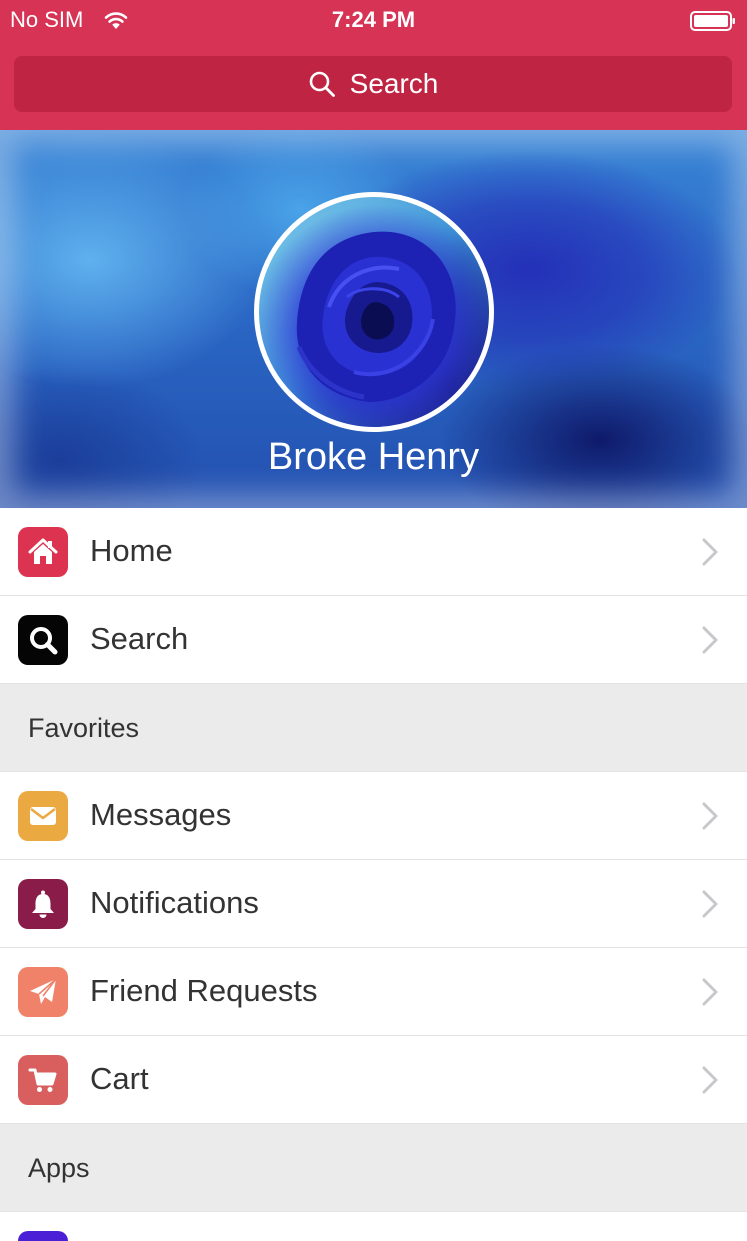  Describe the element at coordinates (119, 1078) in the screenshot. I see `menu-item-label: Cart` at that location.